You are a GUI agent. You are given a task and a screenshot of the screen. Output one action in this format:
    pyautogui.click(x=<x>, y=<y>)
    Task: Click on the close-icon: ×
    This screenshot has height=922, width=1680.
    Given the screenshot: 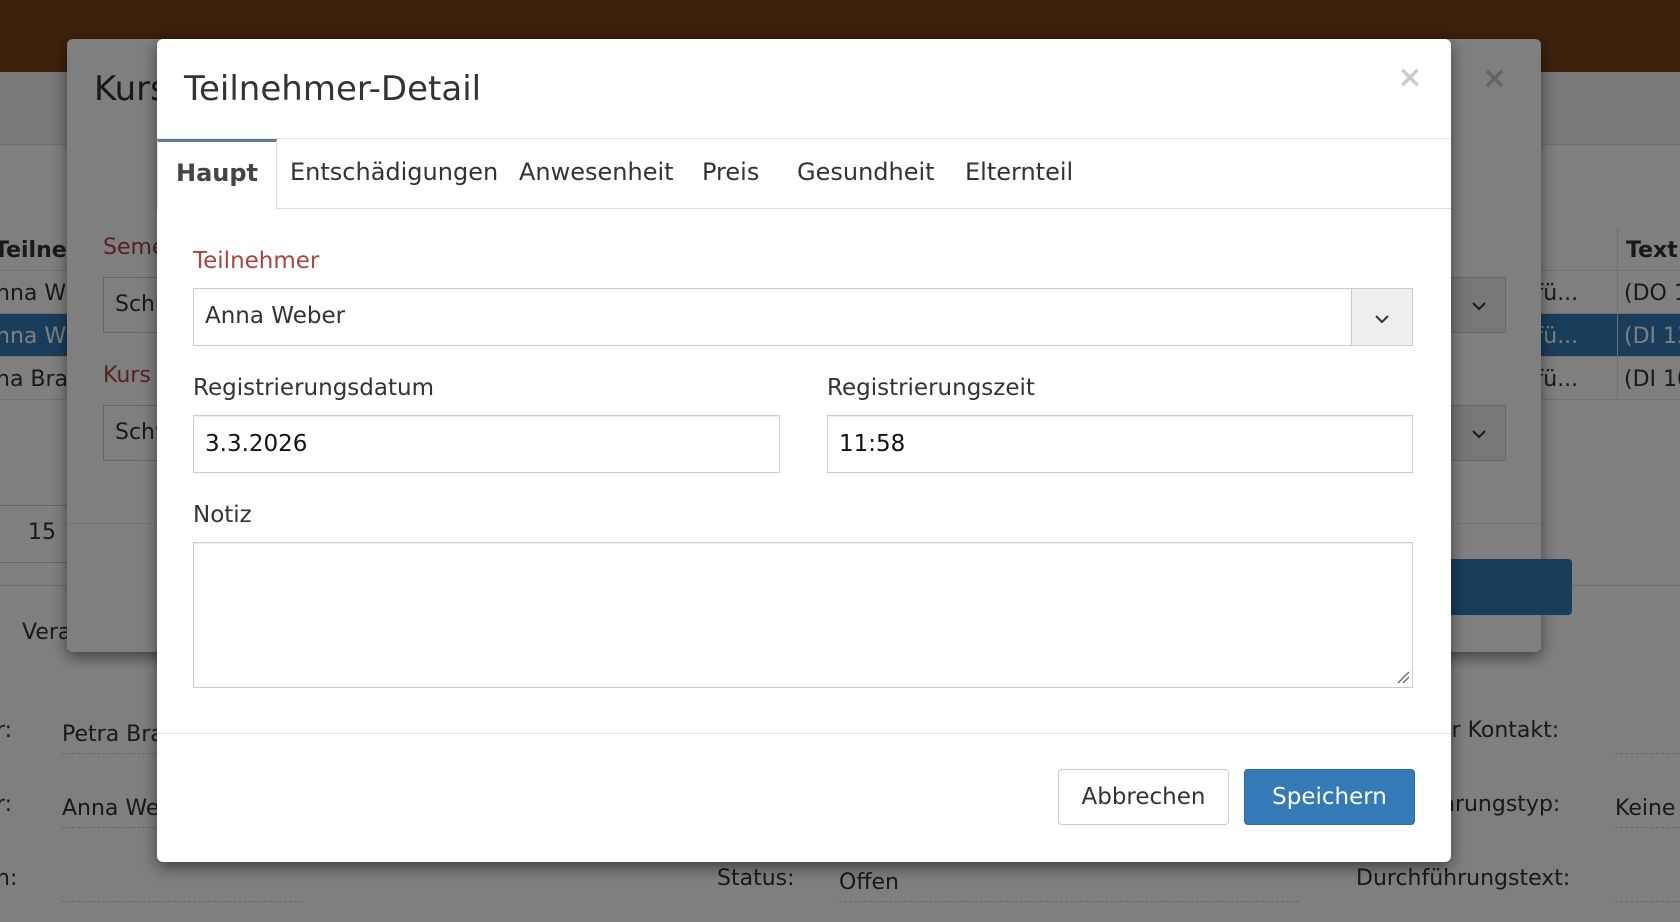 What is the action you would take?
    pyautogui.click(x=1410, y=78)
    